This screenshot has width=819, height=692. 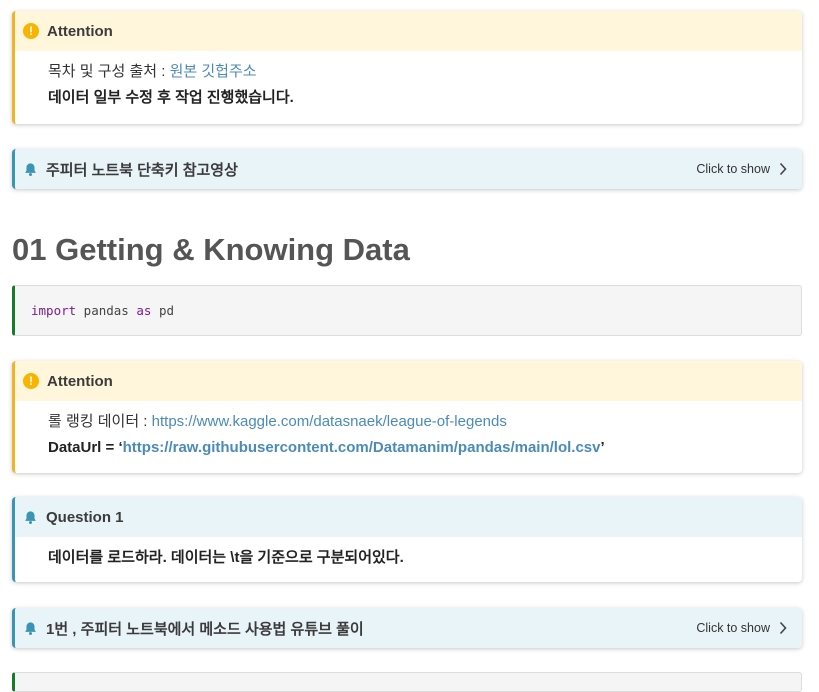 I want to click on callout-header: 주피터 노트북 단축키 참고영상 Click to show, so click(x=408, y=169).